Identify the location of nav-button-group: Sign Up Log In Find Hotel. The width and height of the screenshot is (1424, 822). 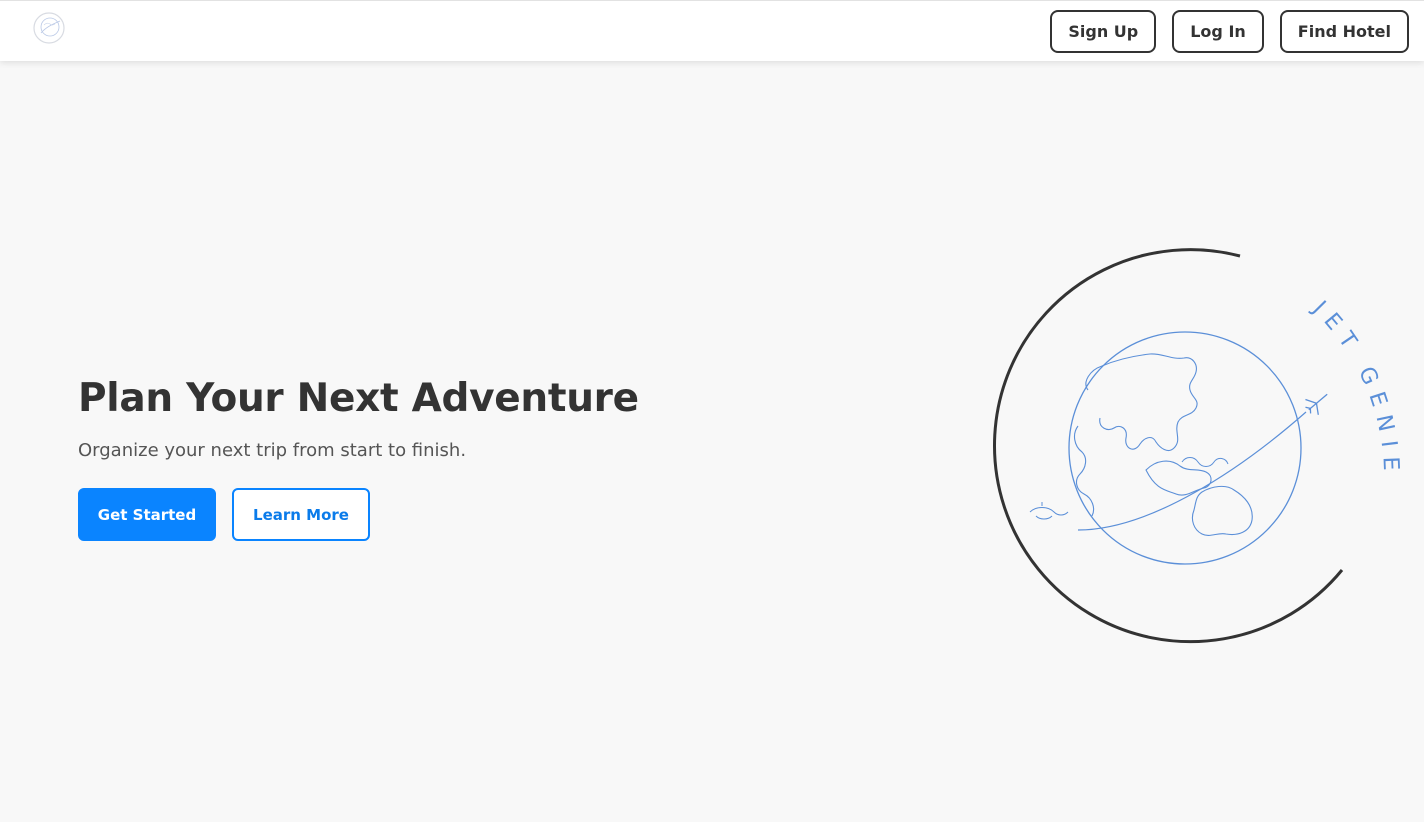
(1229, 31).